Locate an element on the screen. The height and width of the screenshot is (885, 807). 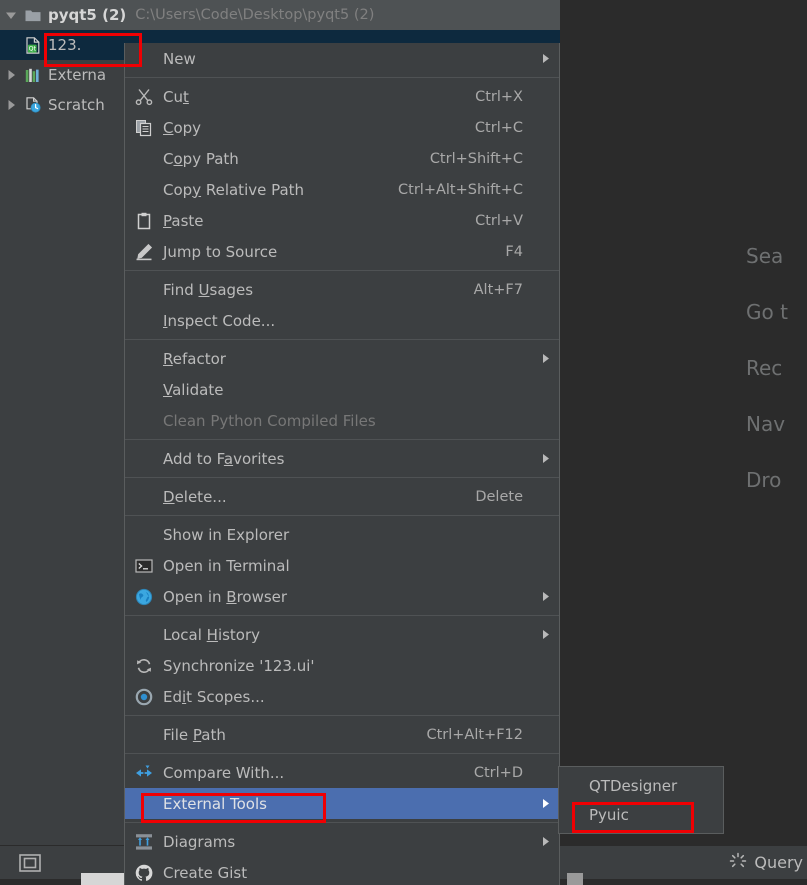
editor-hint-list: Sea Go t Rec Nav Dro is located at coordinates (683, 368).